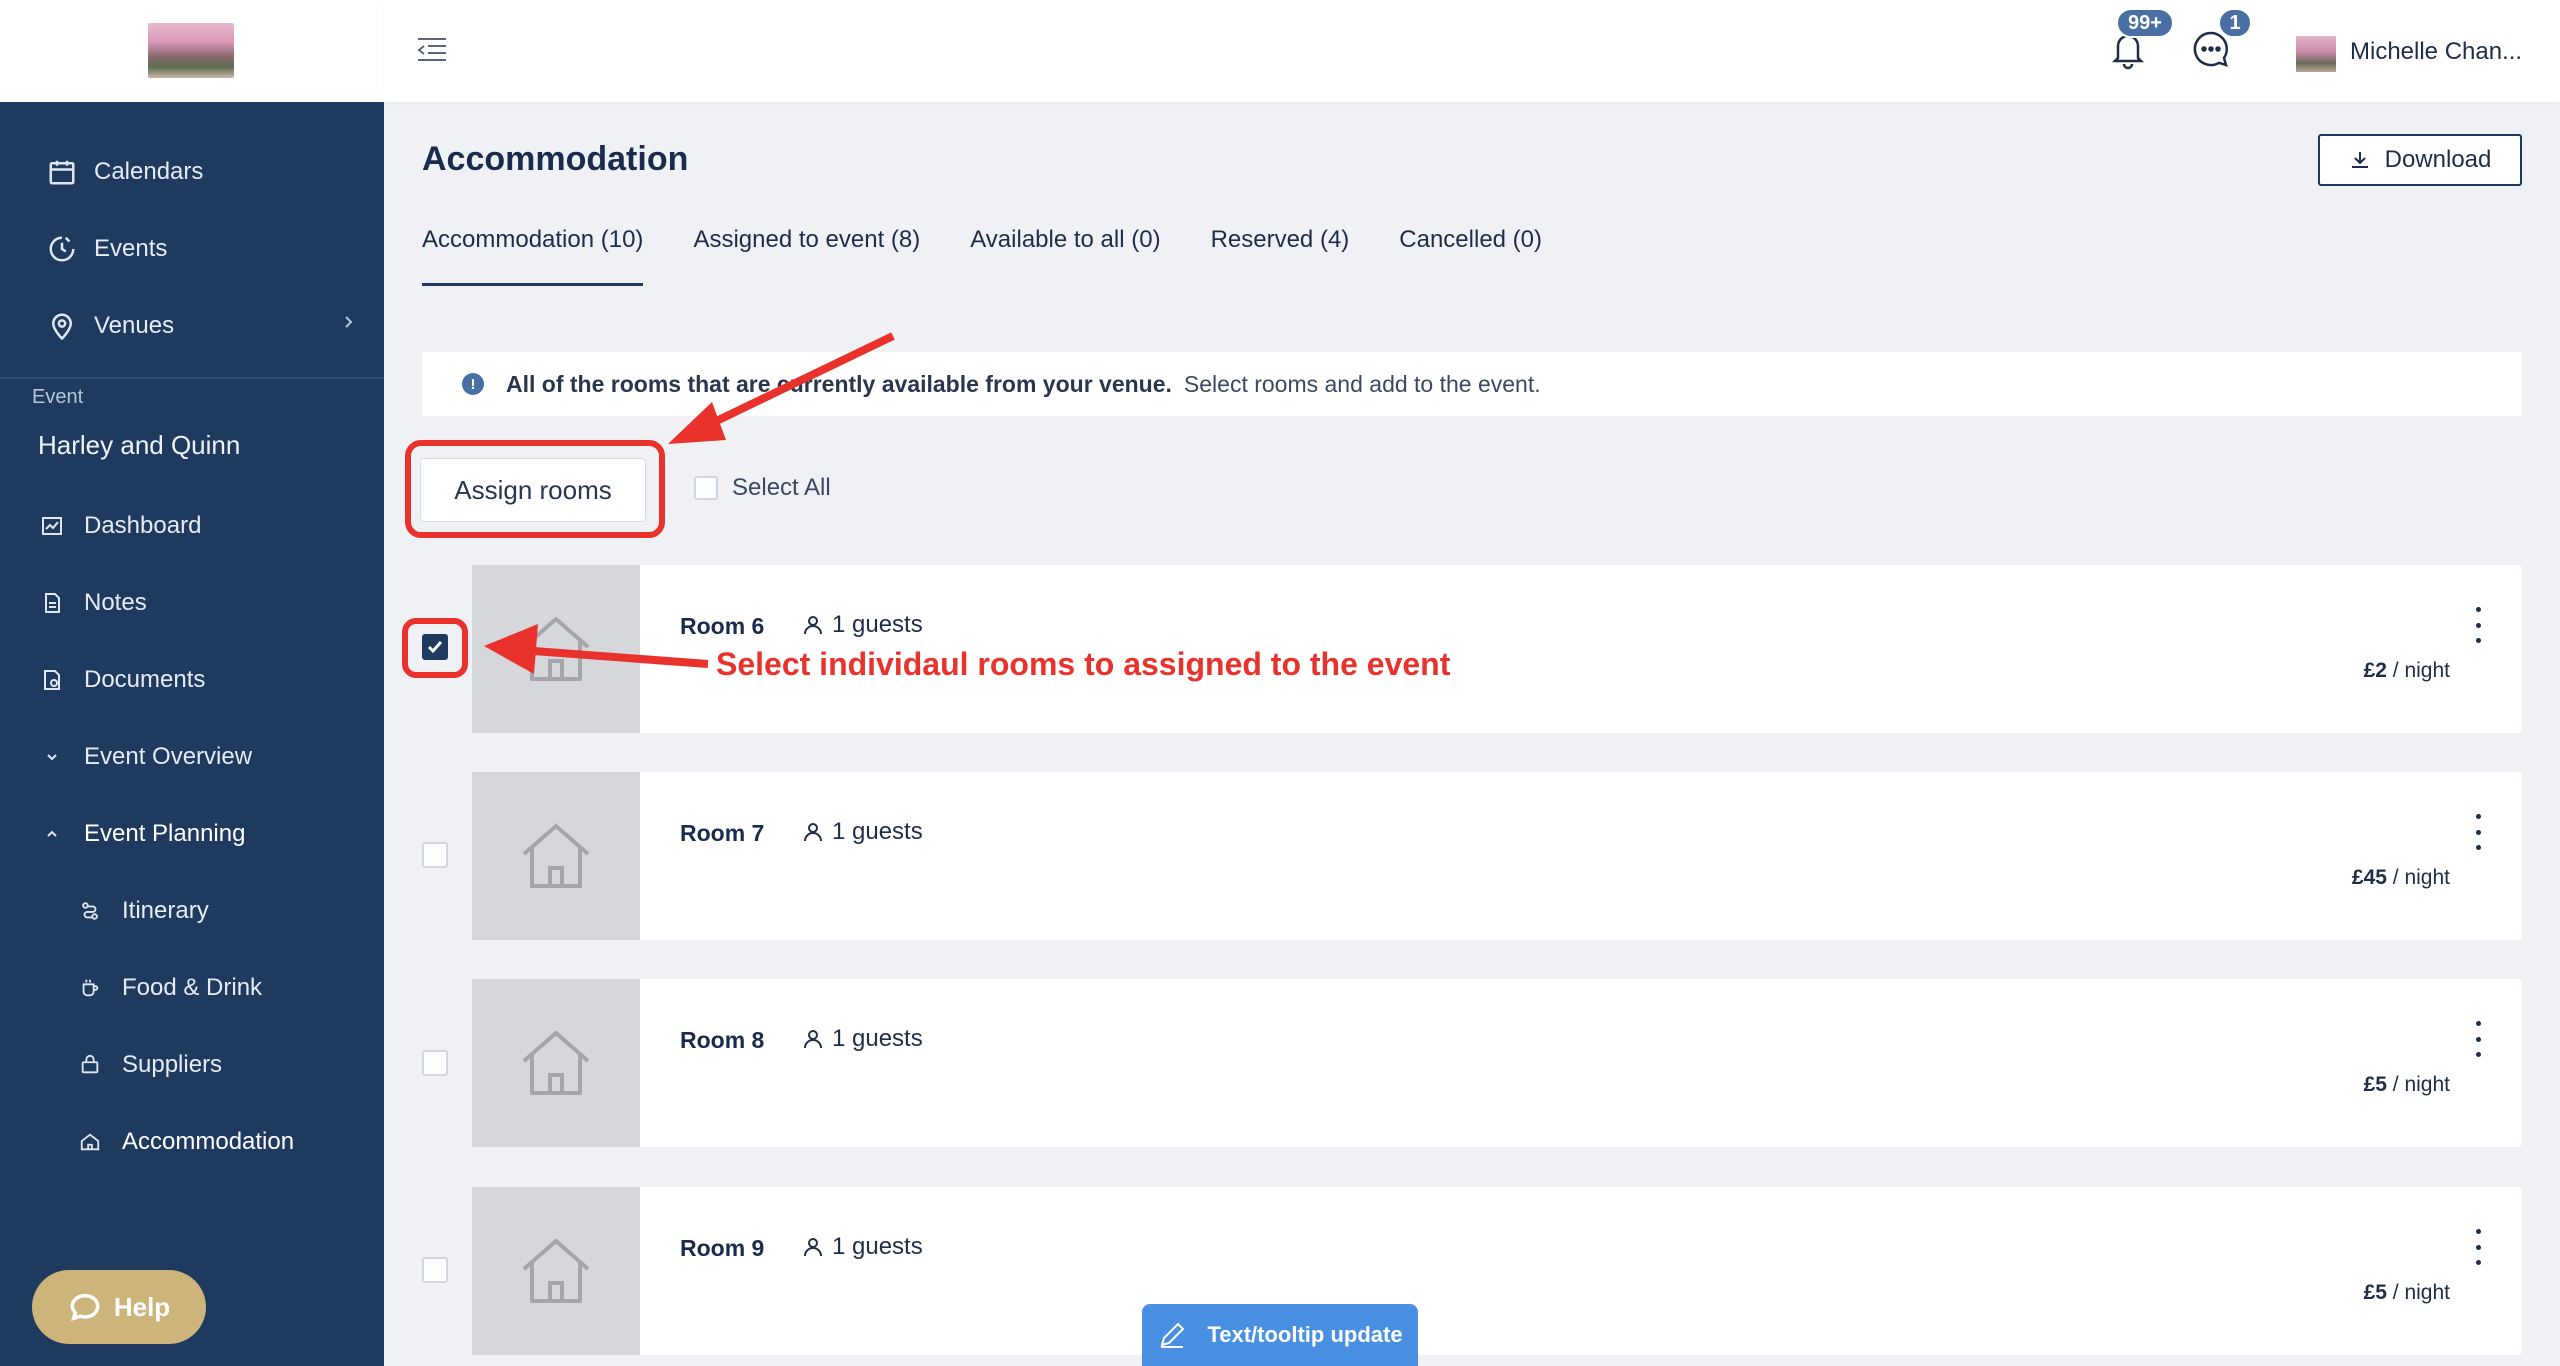 This screenshot has width=2560, height=1366. What do you see at coordinates (52, 680) in the screenshot?
I see `document-icon` at bounding box center [52, 680].